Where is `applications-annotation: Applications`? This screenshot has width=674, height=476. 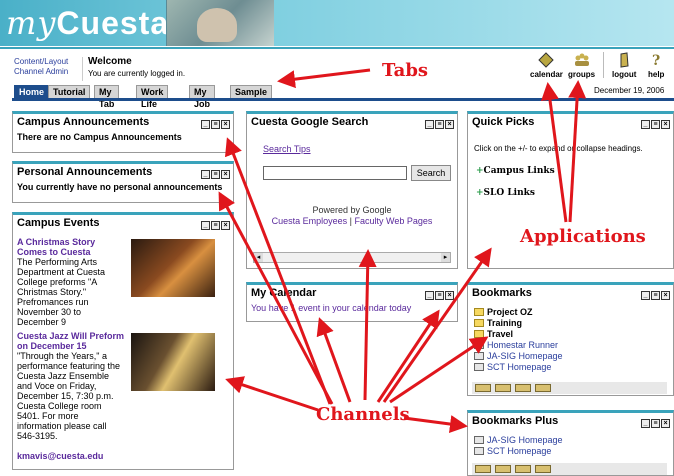 applications-annotation: Applications is located at coordinates (583, 236).